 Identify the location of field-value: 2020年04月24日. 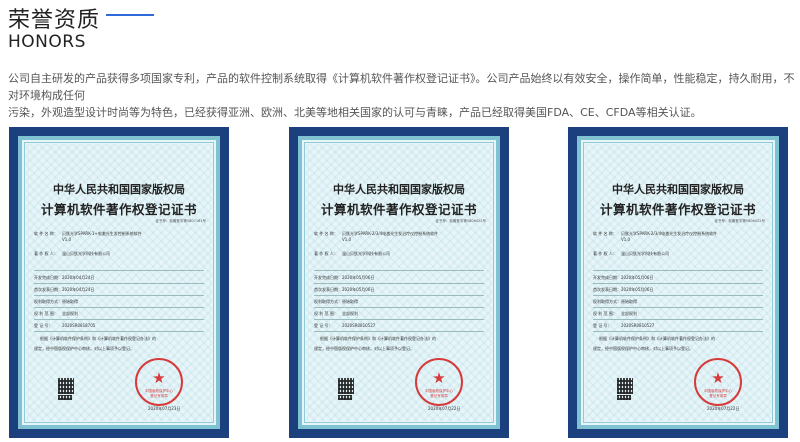
(78, 289).